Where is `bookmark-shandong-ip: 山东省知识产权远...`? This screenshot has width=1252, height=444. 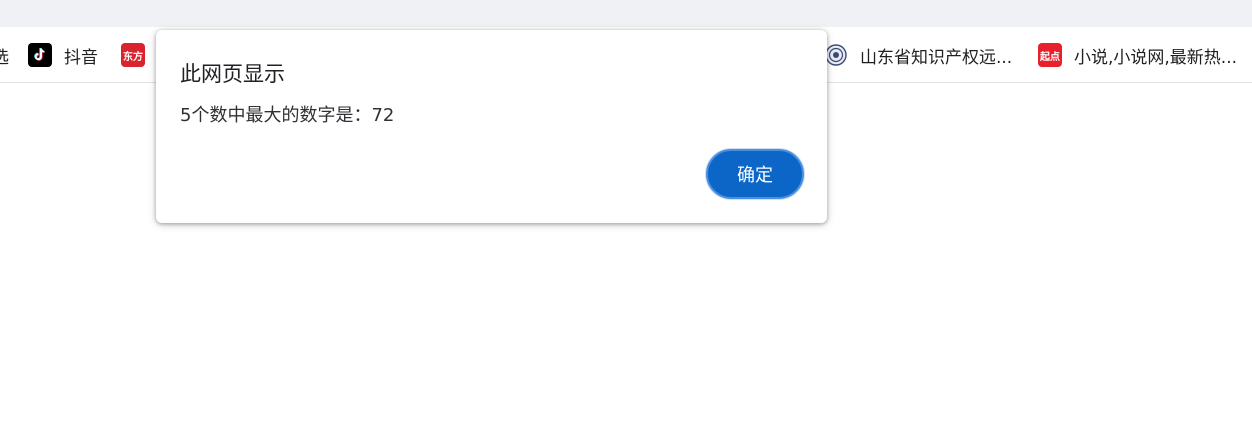 bookmark-shandong-ip: 山东省知识产权远... is located at coordinates (918, 55).